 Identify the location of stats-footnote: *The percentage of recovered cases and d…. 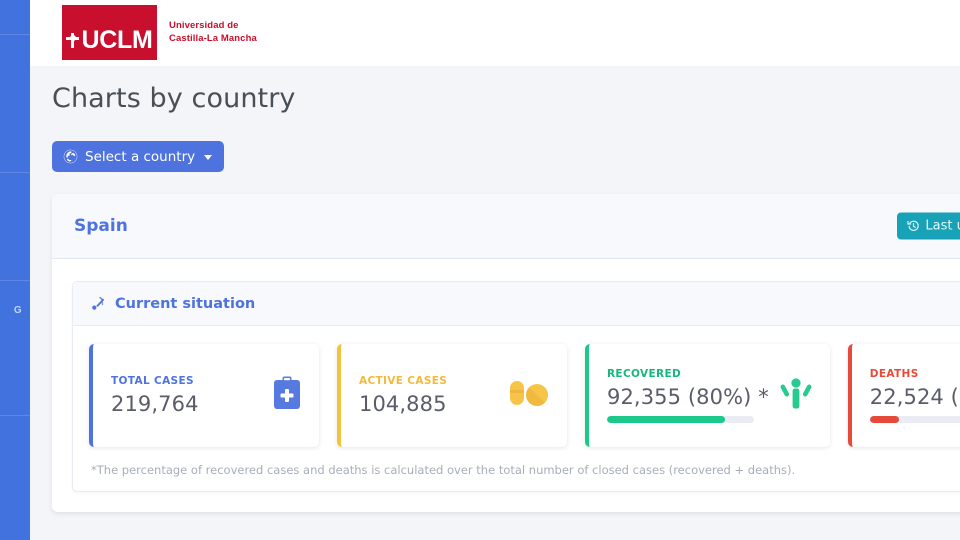
(443, 470).